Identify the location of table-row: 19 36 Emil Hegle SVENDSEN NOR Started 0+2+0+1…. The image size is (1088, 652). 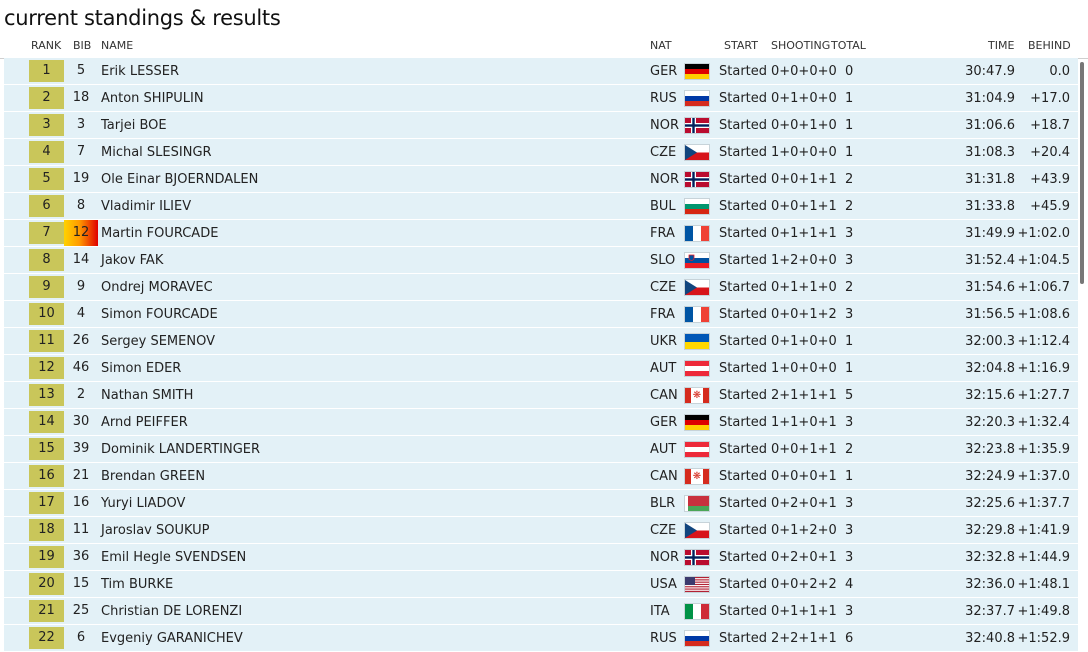
(541, 557).